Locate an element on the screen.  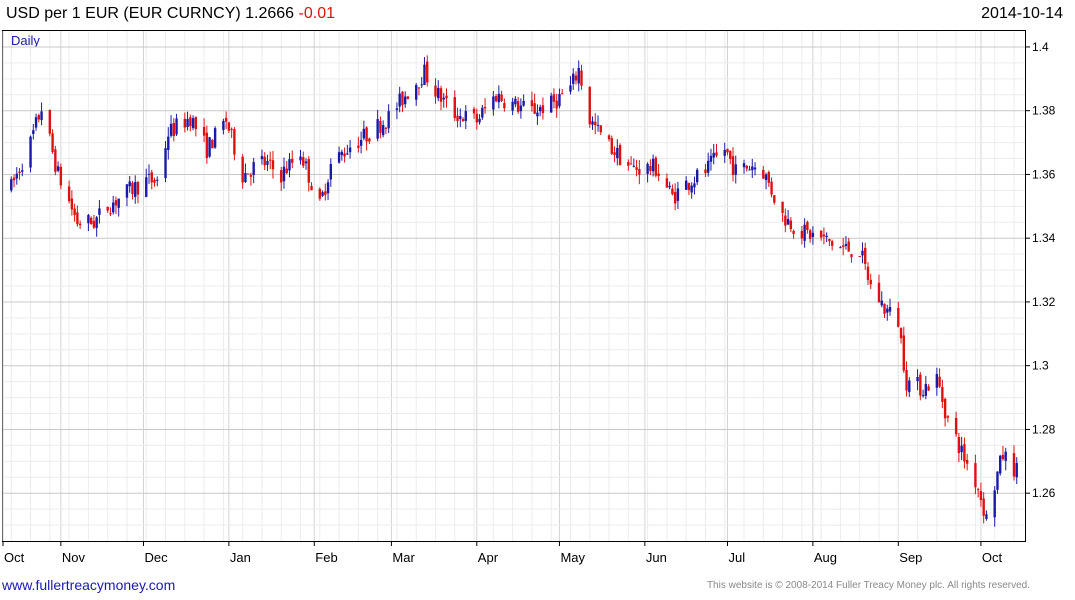
x-tick-label: Aug is located at coordinates (825, 557).